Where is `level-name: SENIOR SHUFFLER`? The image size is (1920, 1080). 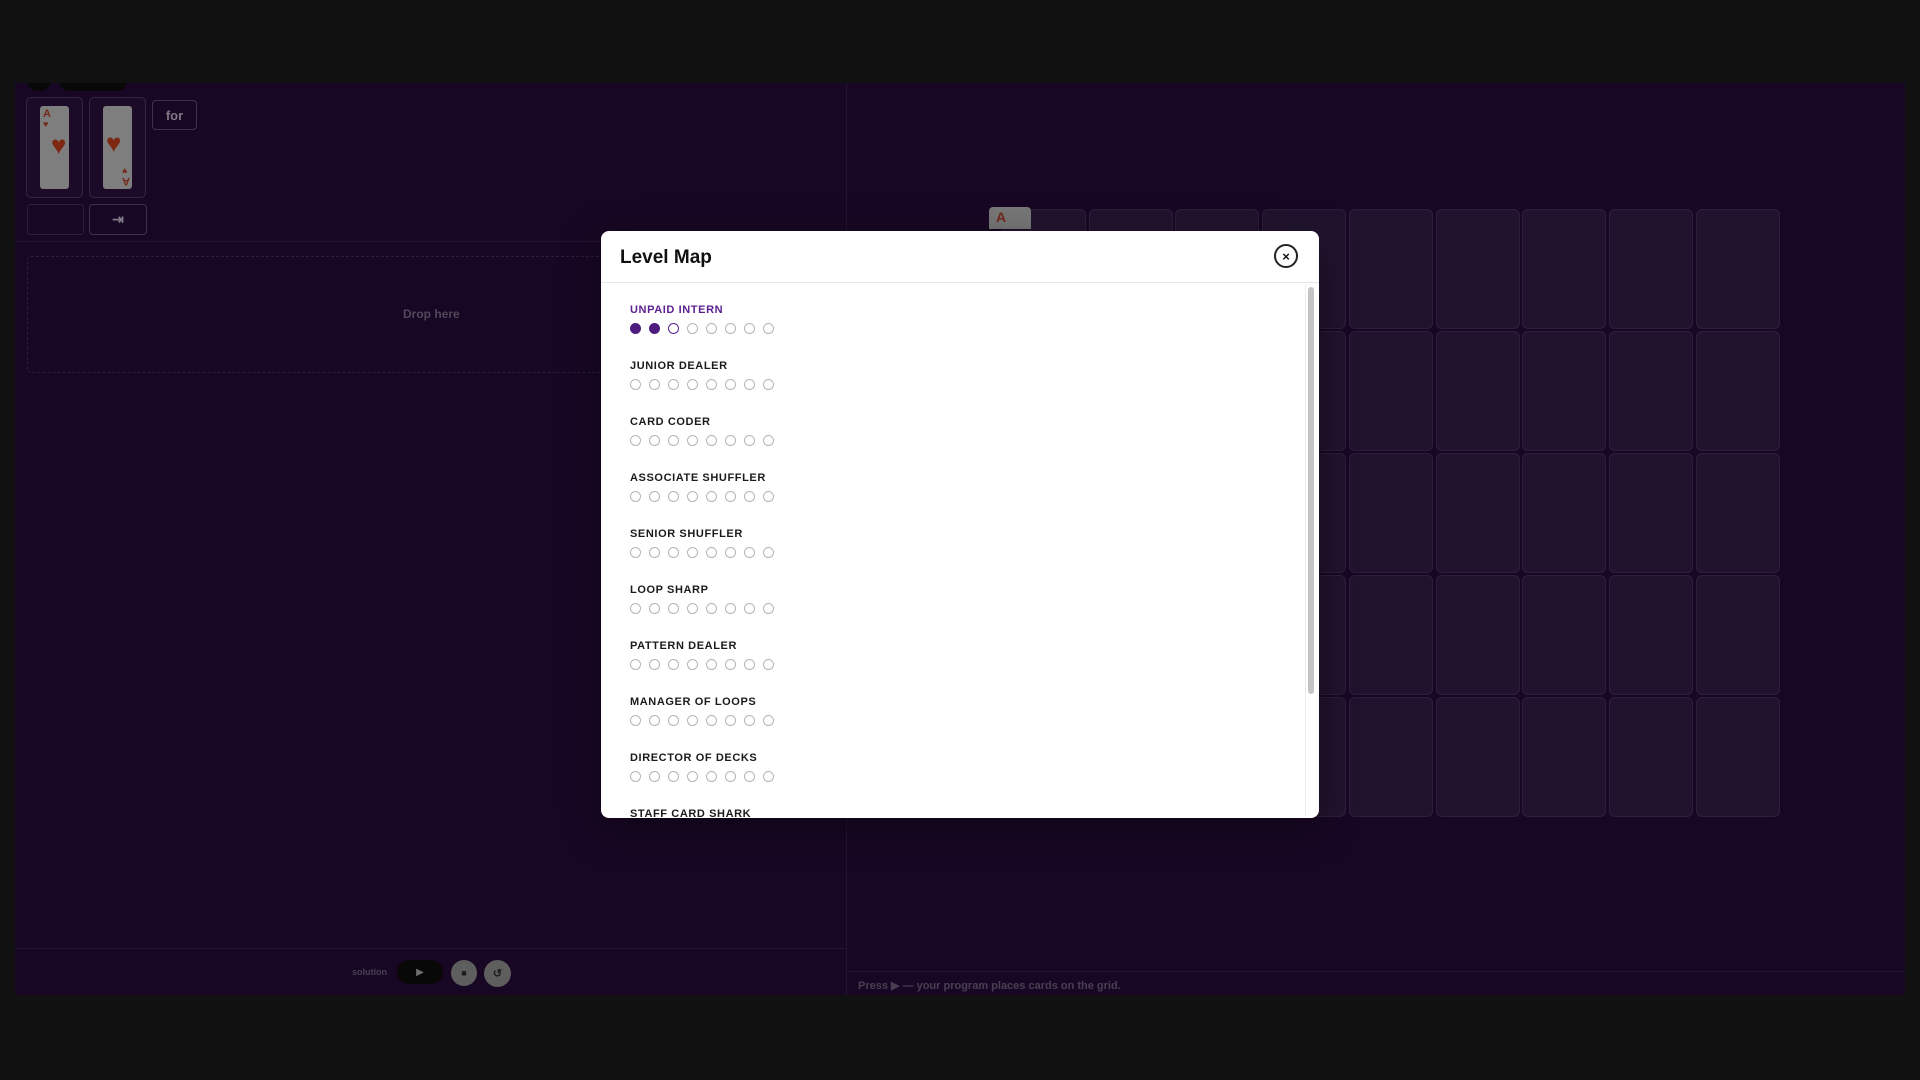
level-name: SENIOR SHUFFLER is located at coordinates (686, 534).